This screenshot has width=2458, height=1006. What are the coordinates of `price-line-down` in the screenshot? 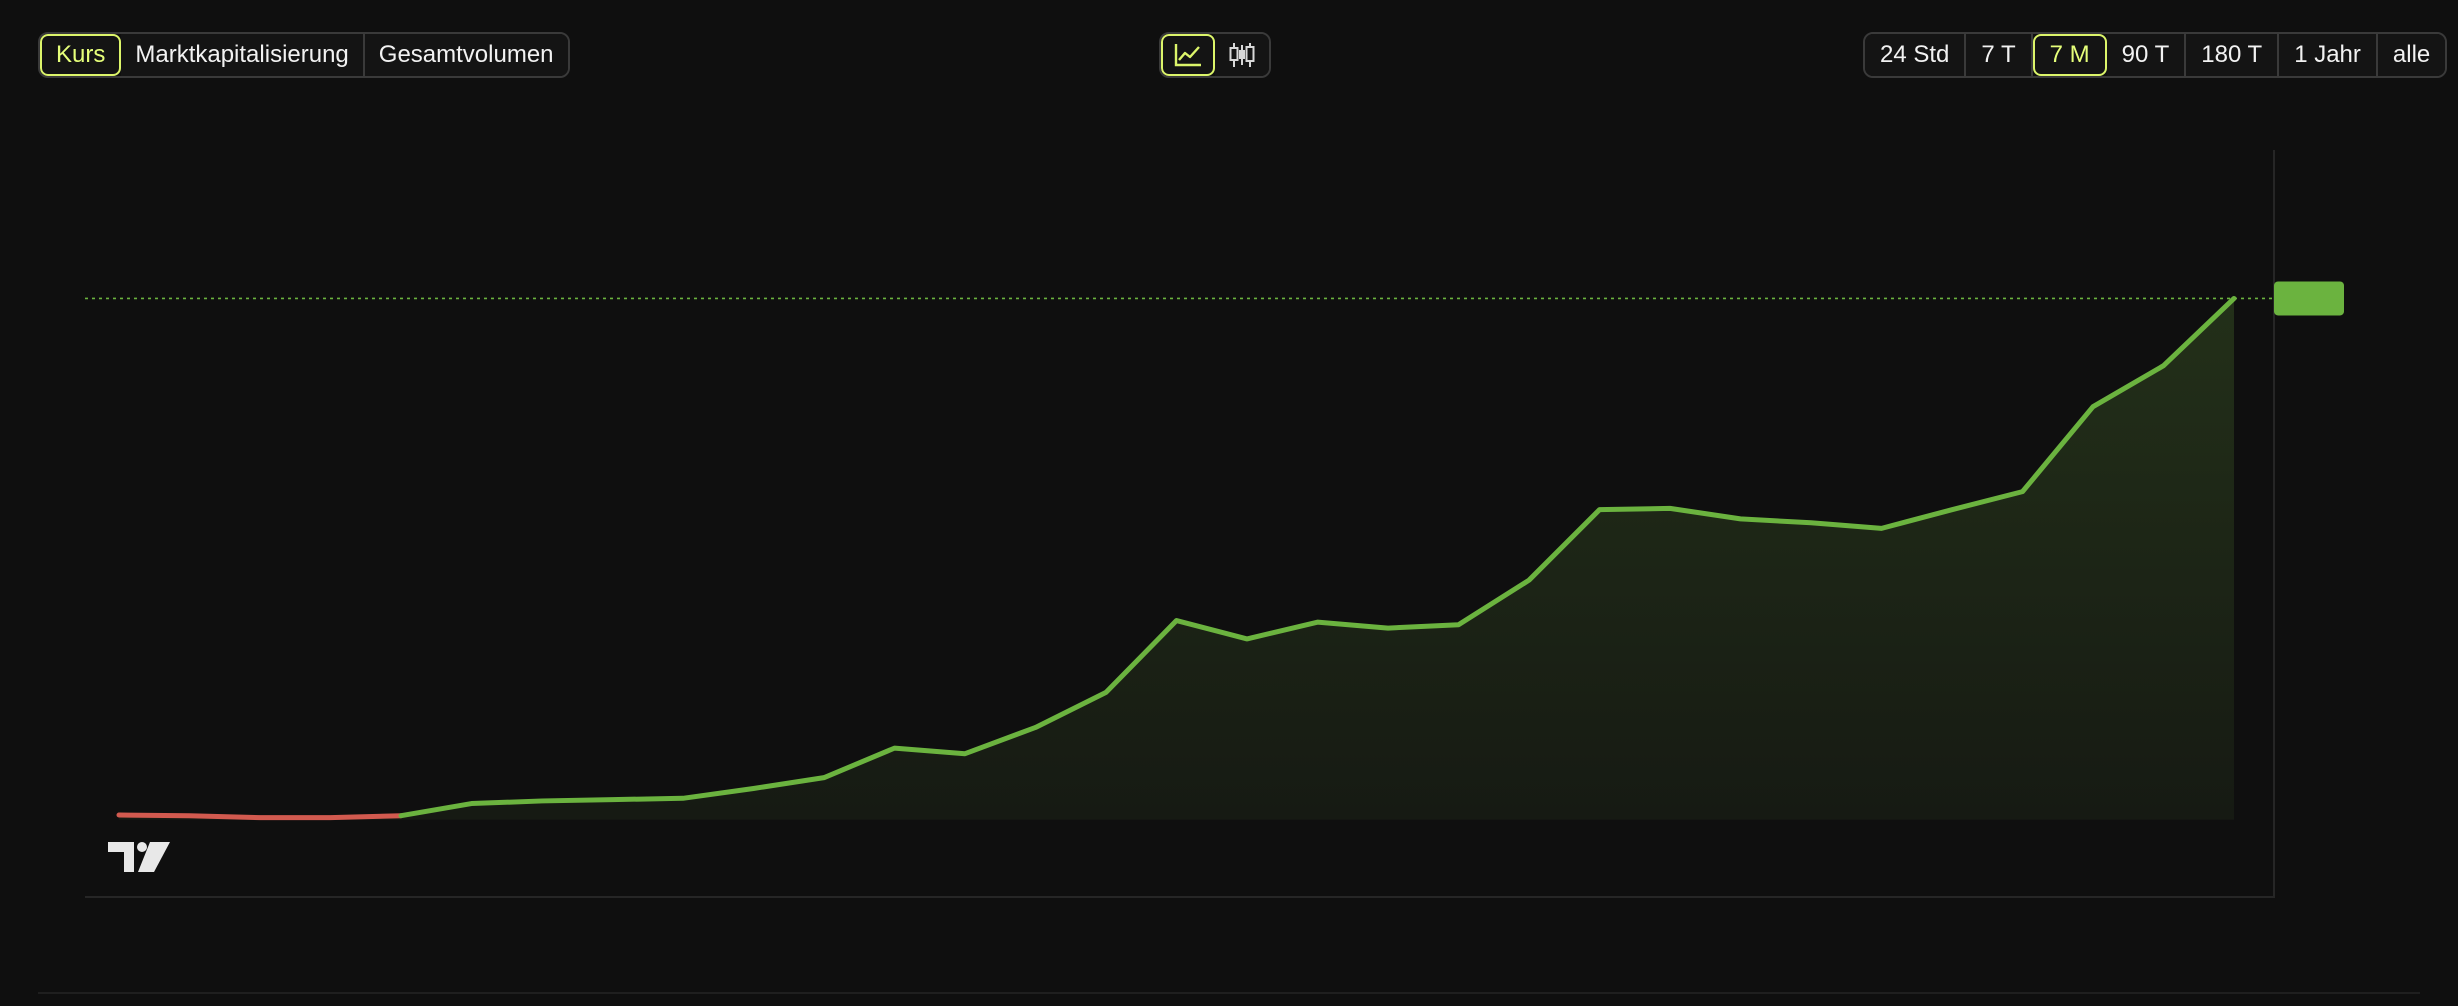 It's located at (260, 816).